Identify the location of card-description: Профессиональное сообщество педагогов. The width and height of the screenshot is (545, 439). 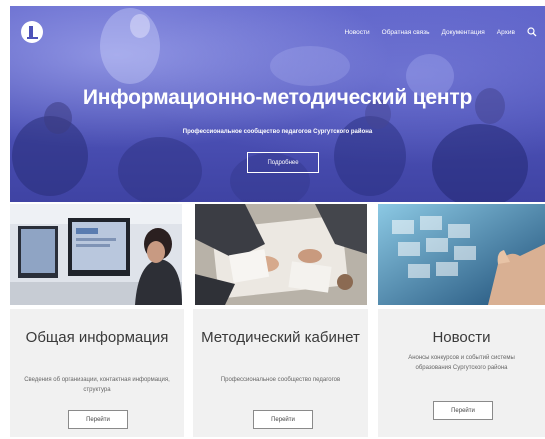
(280, 380).